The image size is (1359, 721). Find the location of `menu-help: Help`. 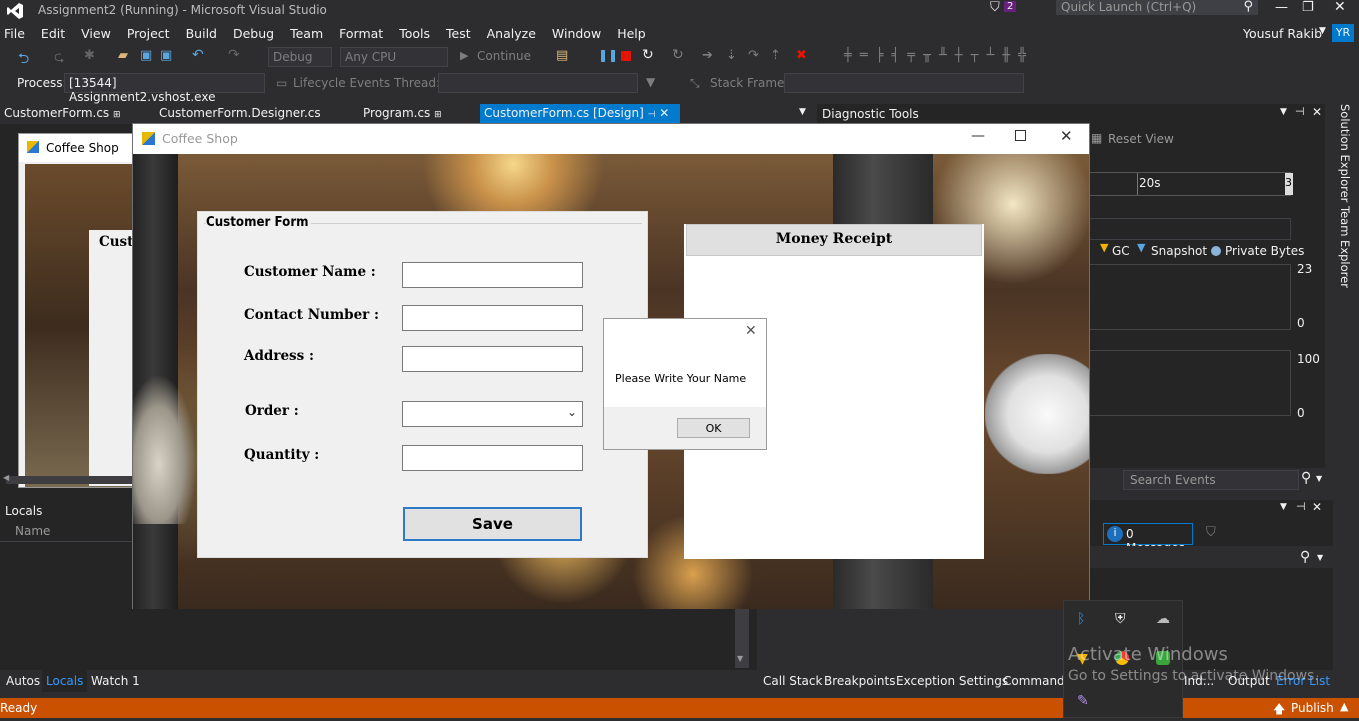

menu-help: Help is located at coordinates (631, 33).